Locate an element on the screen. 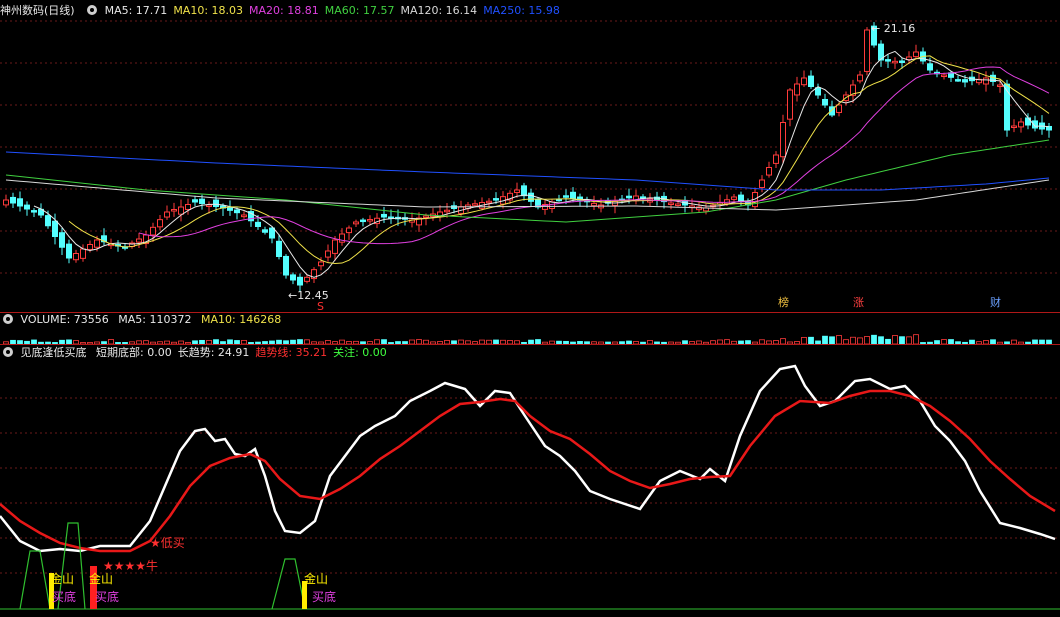 The height and width of the screenshot is (617, 1060). period-label: (日线) is located at coordinates (59, 10).